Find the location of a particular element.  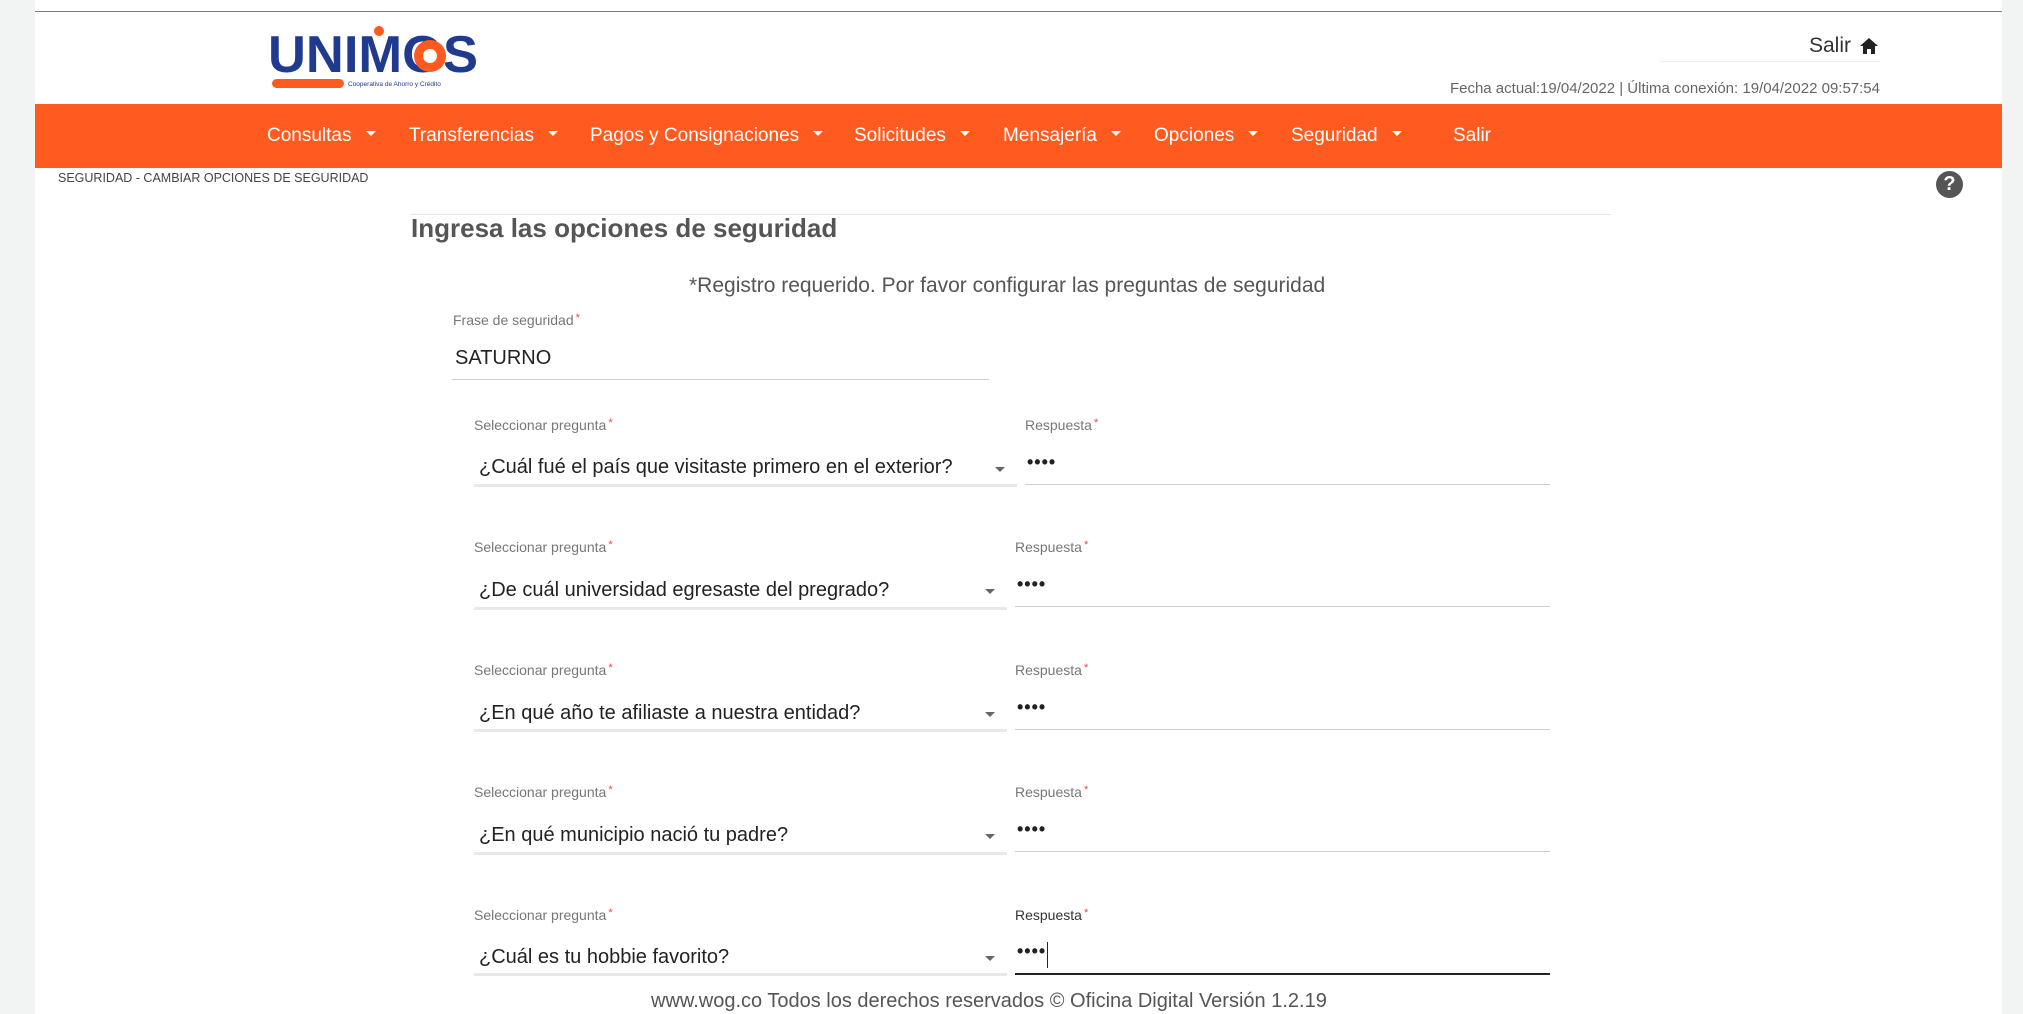

logo-i-dot is located at coordinates (379, 31).